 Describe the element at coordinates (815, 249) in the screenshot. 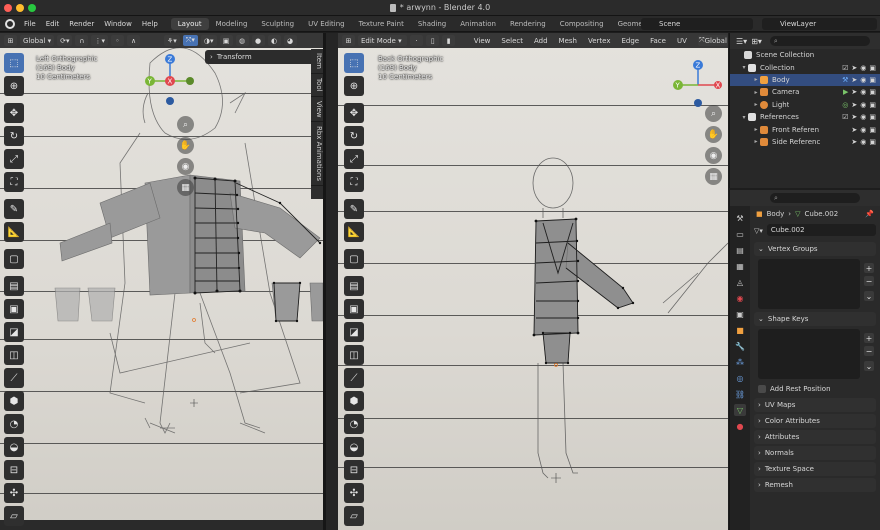

I see `vertex-groups-panel-header: ⌄ Vertex Groups` at that location.